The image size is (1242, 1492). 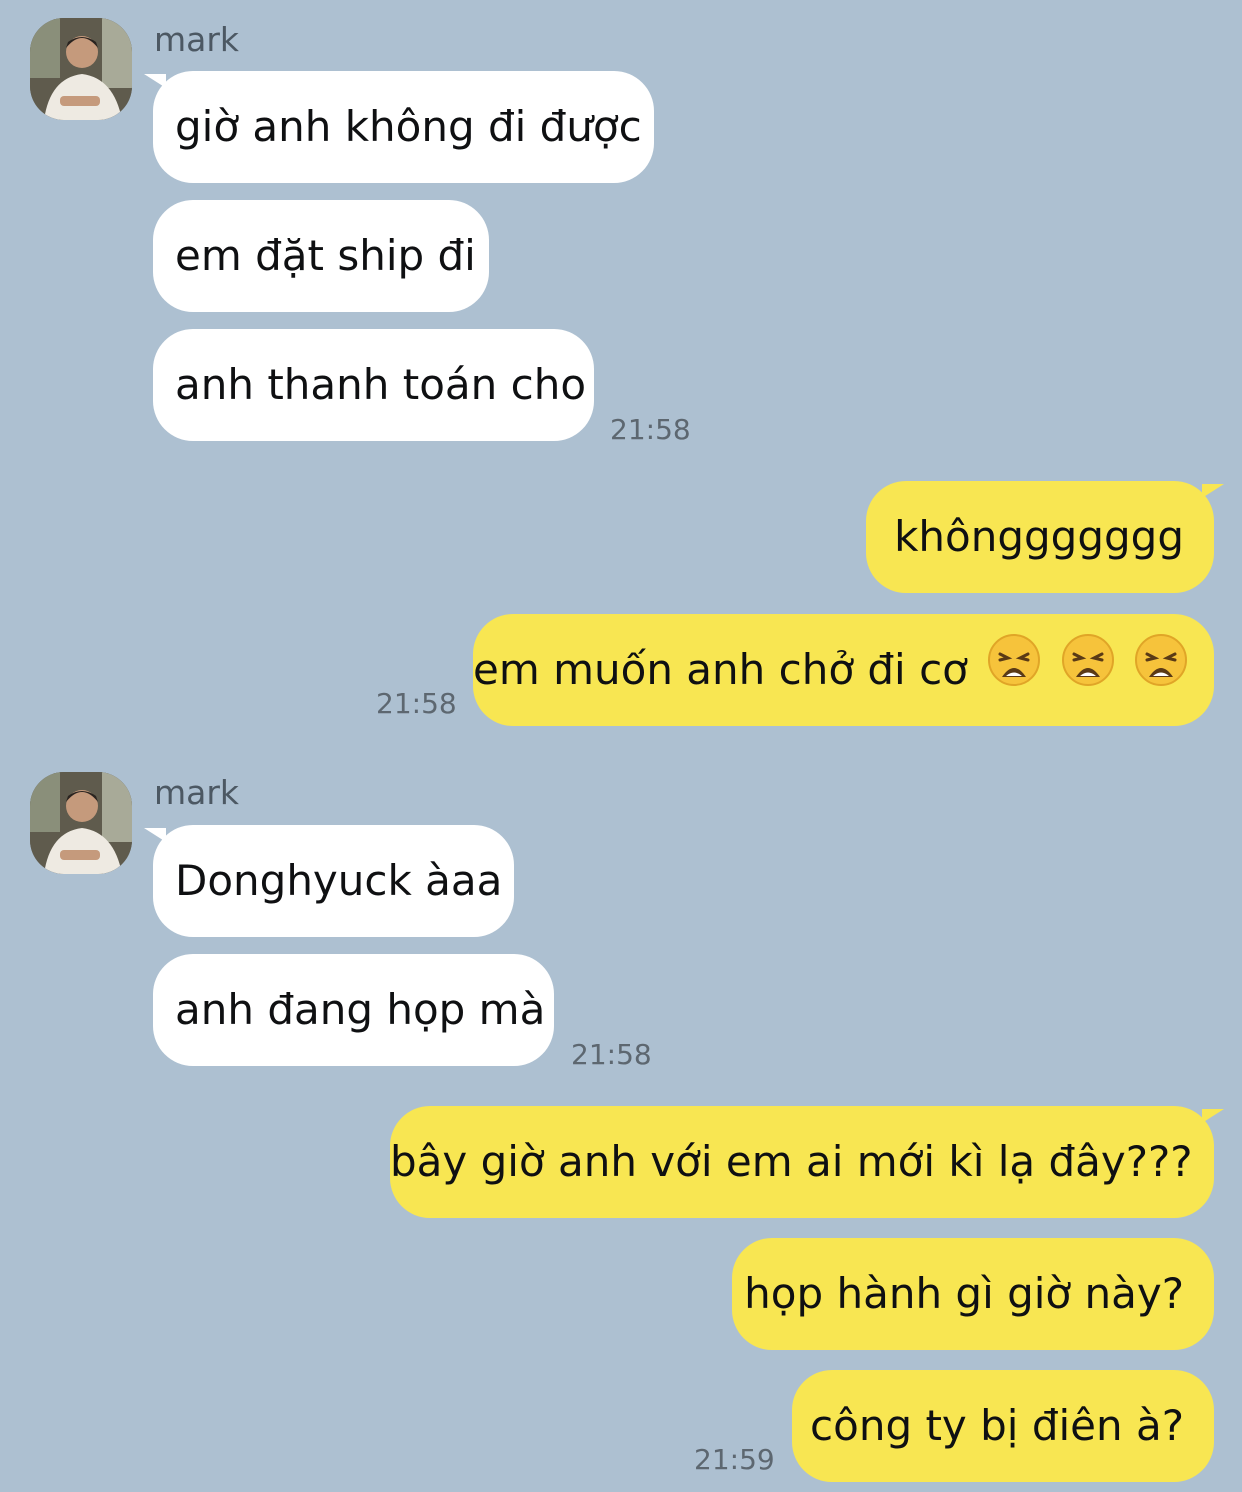 I want to click on message-bubble-incoming: anh đang họp mà, so click(x=353, y=1010).